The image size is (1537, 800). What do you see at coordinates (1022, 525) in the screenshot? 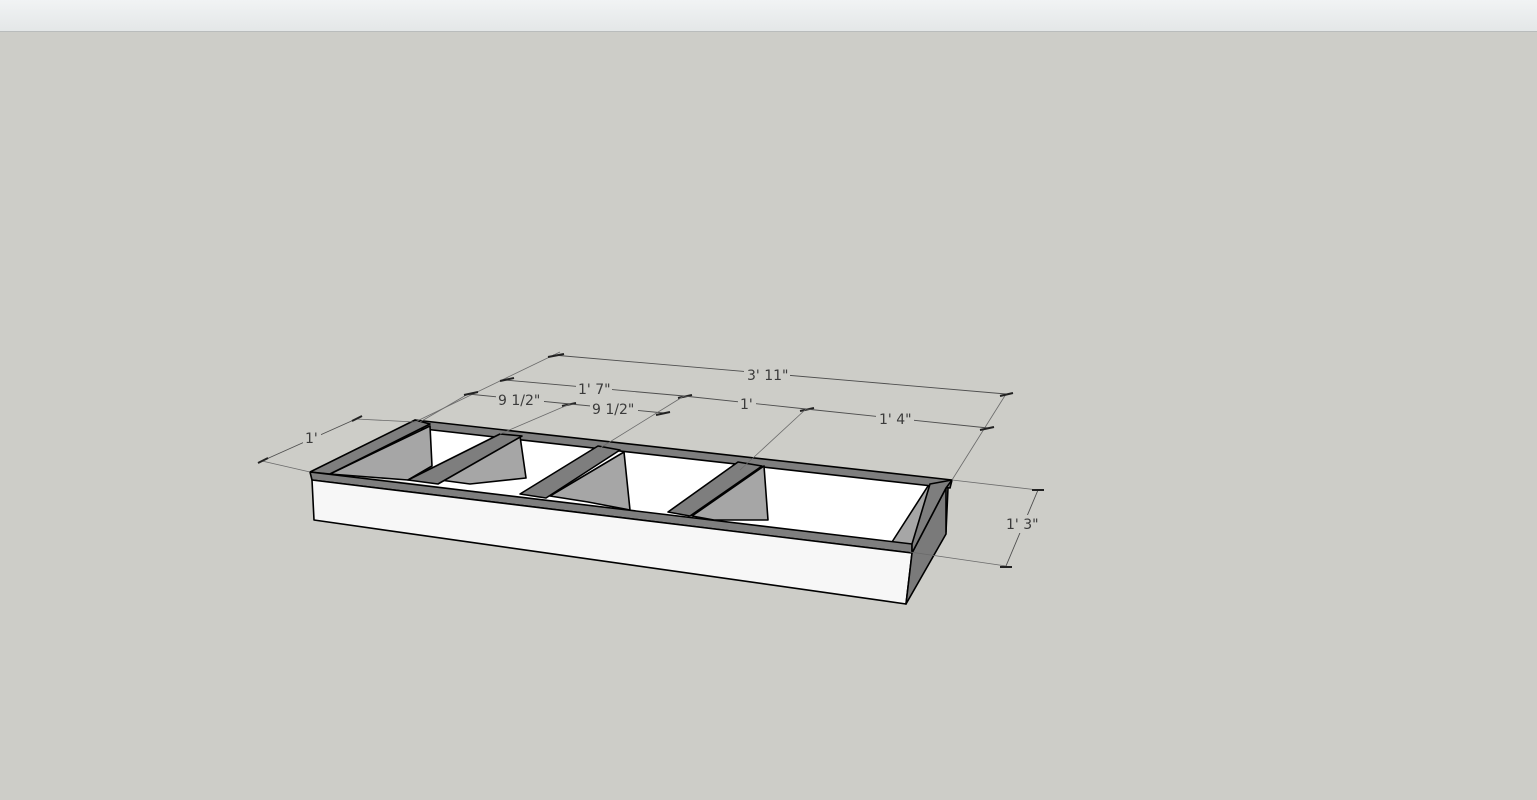
I see `dim-height: 1' 3"` at bounding box center [1022, 525].